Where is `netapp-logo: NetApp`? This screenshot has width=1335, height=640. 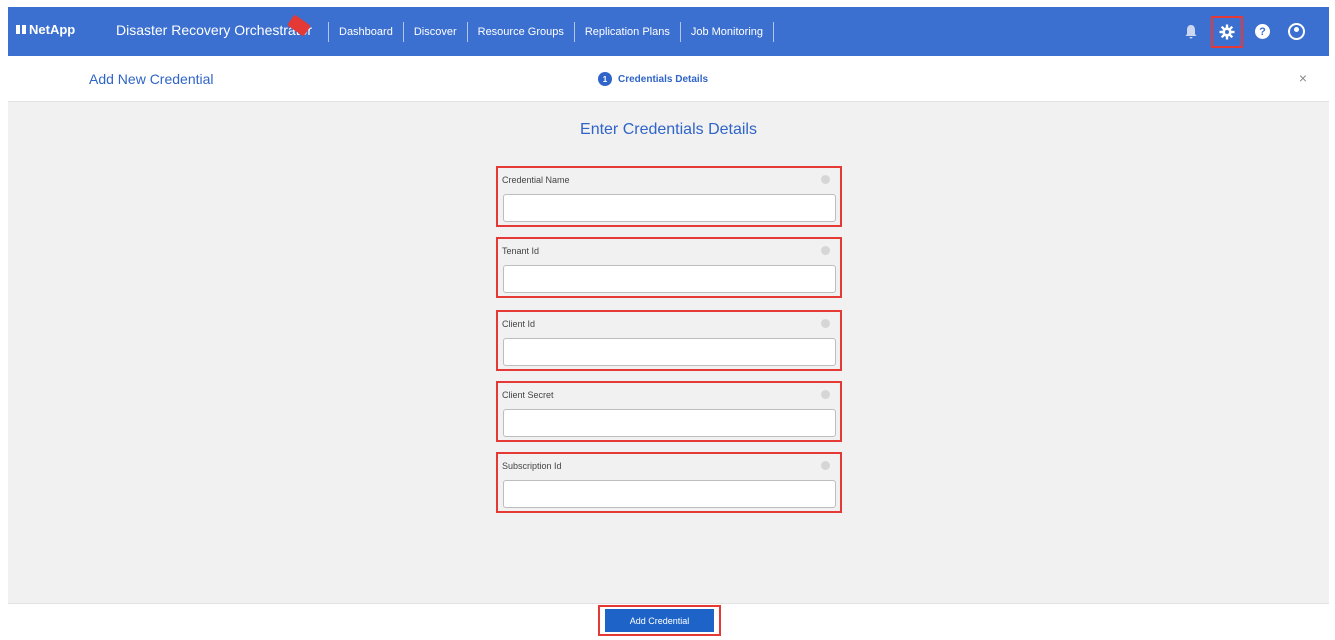 netapp-logo: NetApp is located at coordinates (45, 29).